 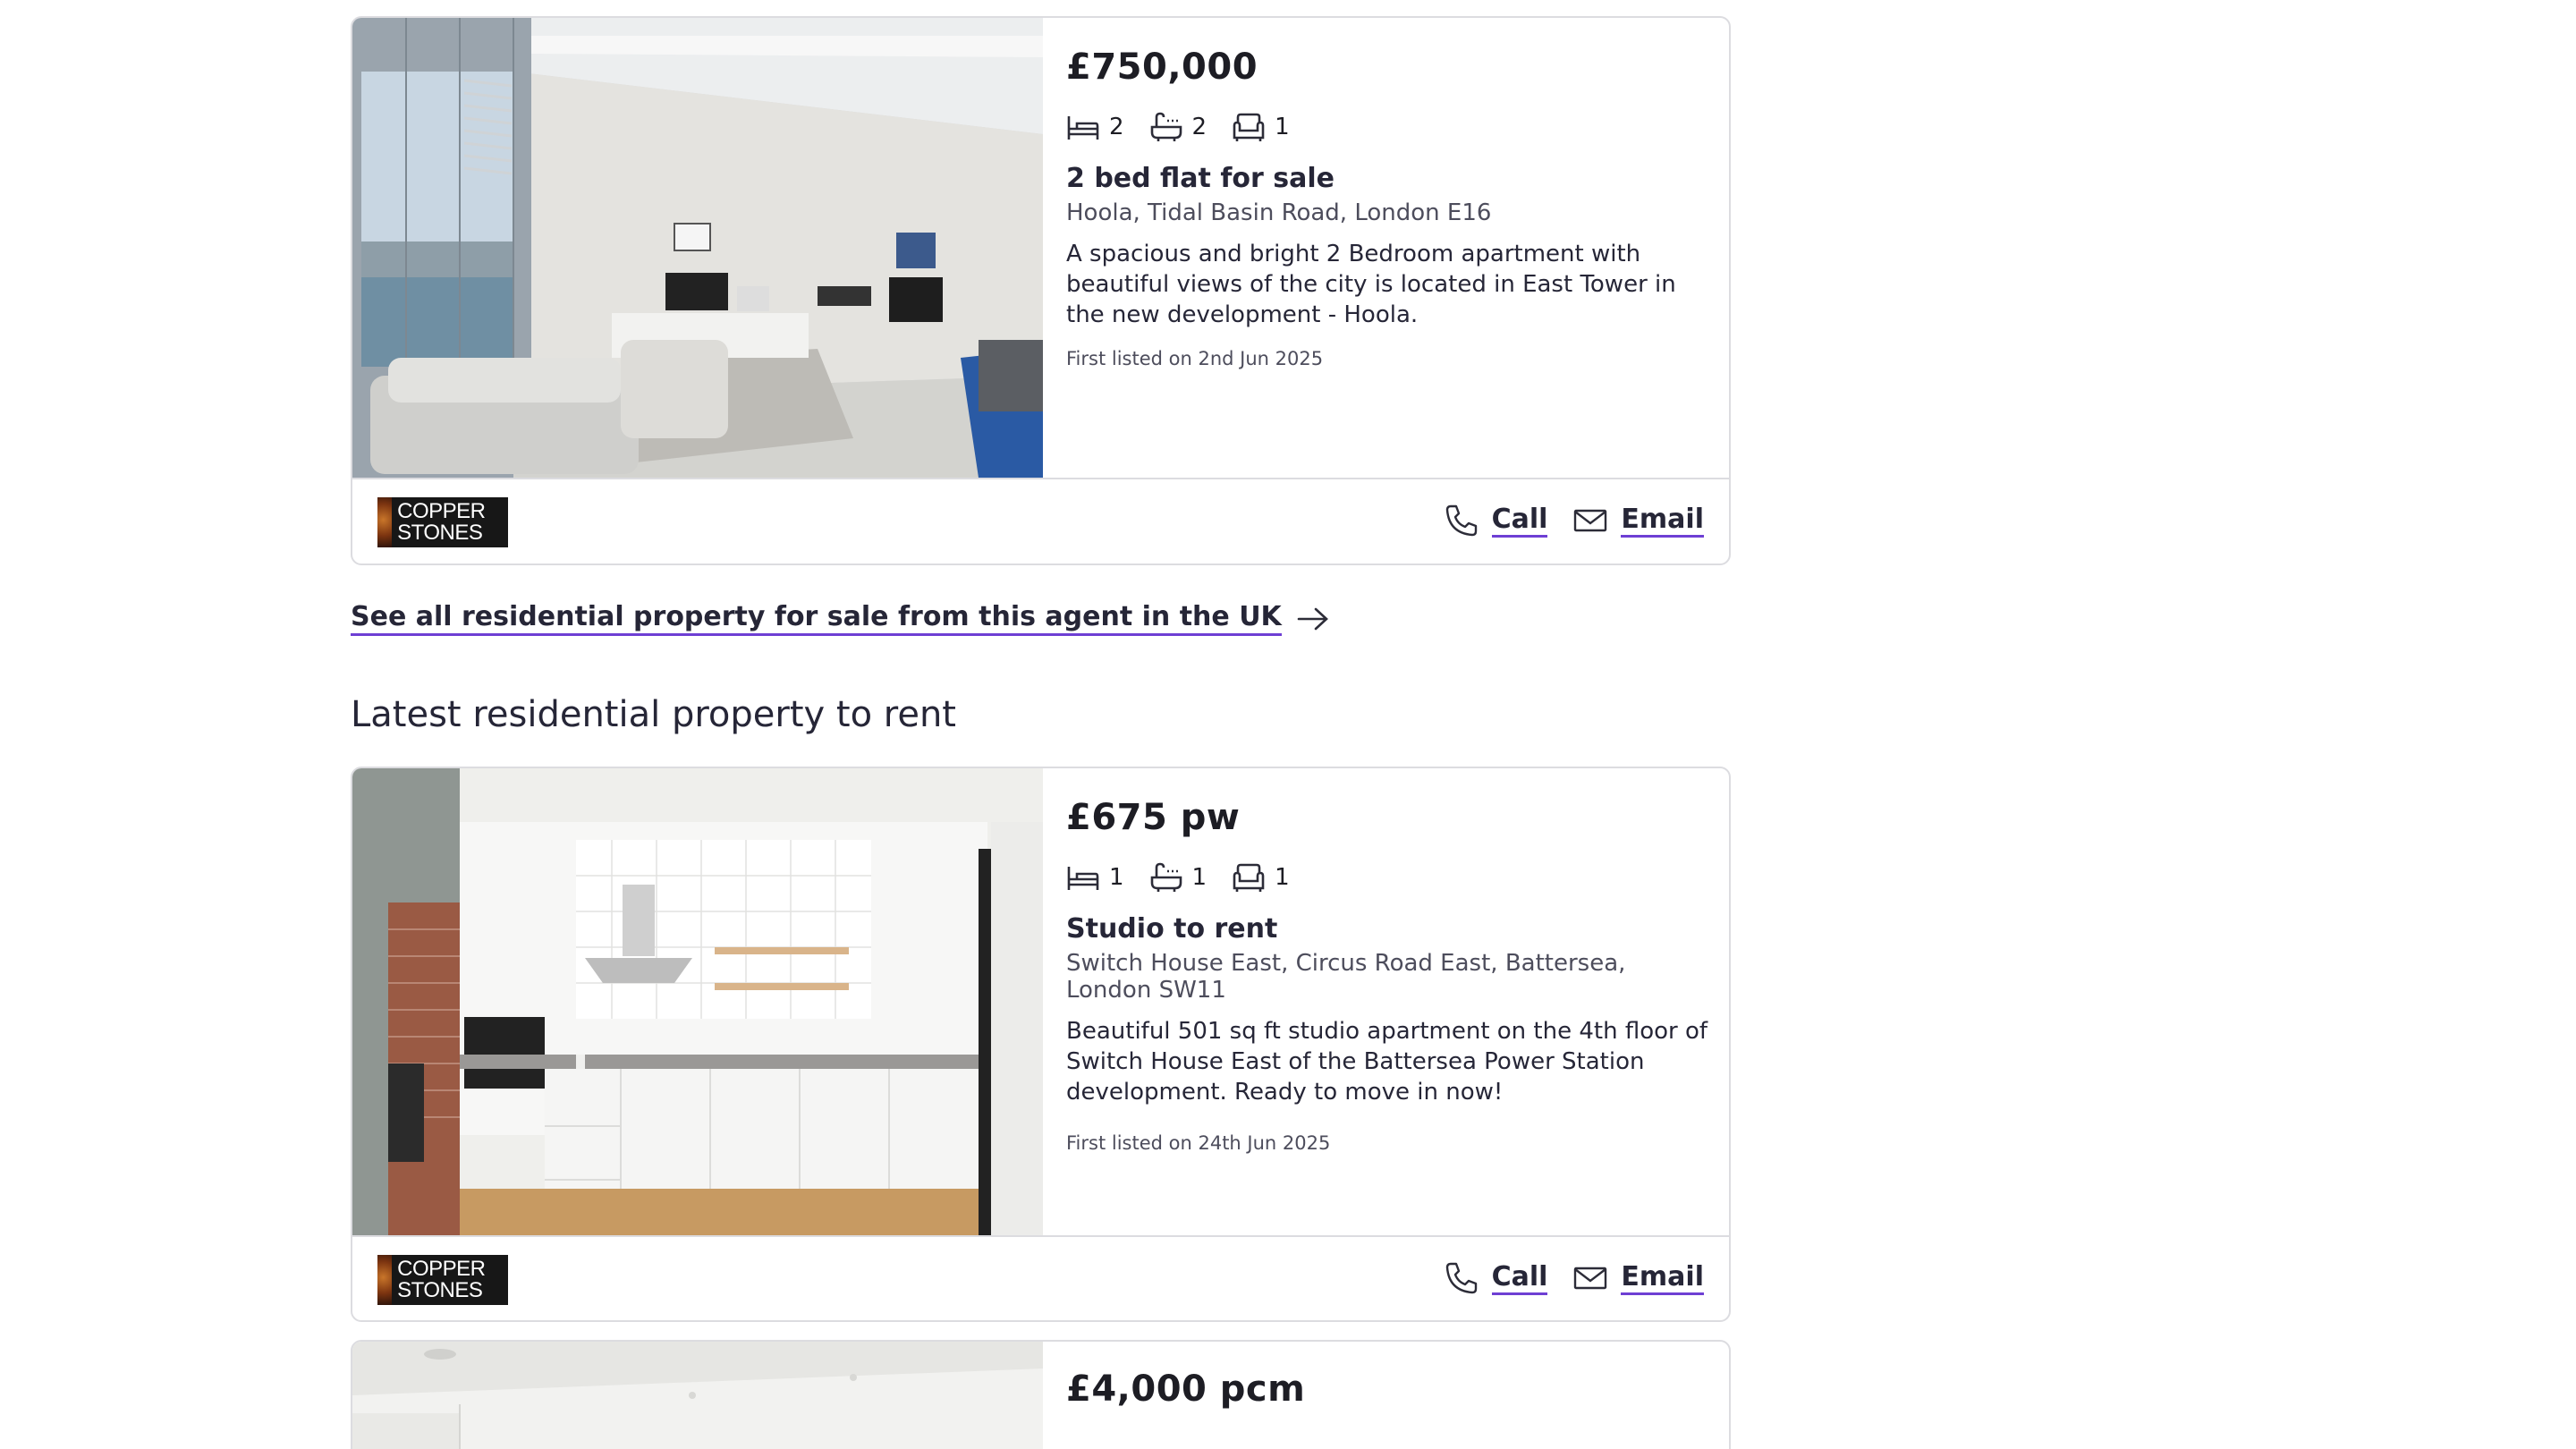 I want to click on property-card: £4,000 pcm, so click(x=1041, y=1394).